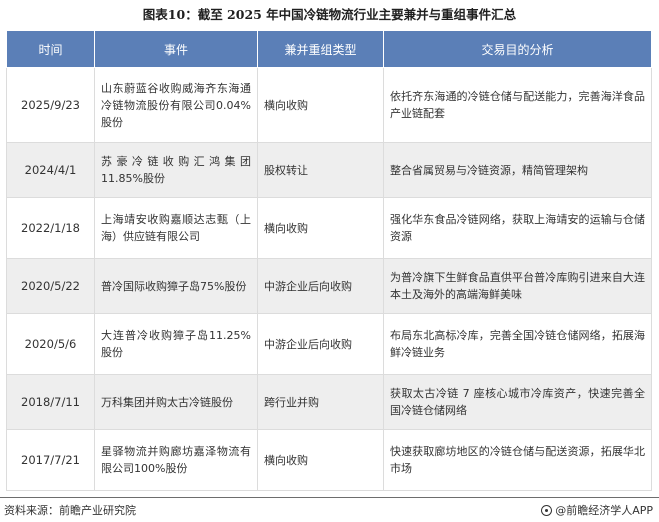 The height and width of the screenshot is (522, 659). What do you see at coordinates (320, 49) in the screenshot?
I see `header-type: 兼并重组类型` at bounding box center [320, 49].